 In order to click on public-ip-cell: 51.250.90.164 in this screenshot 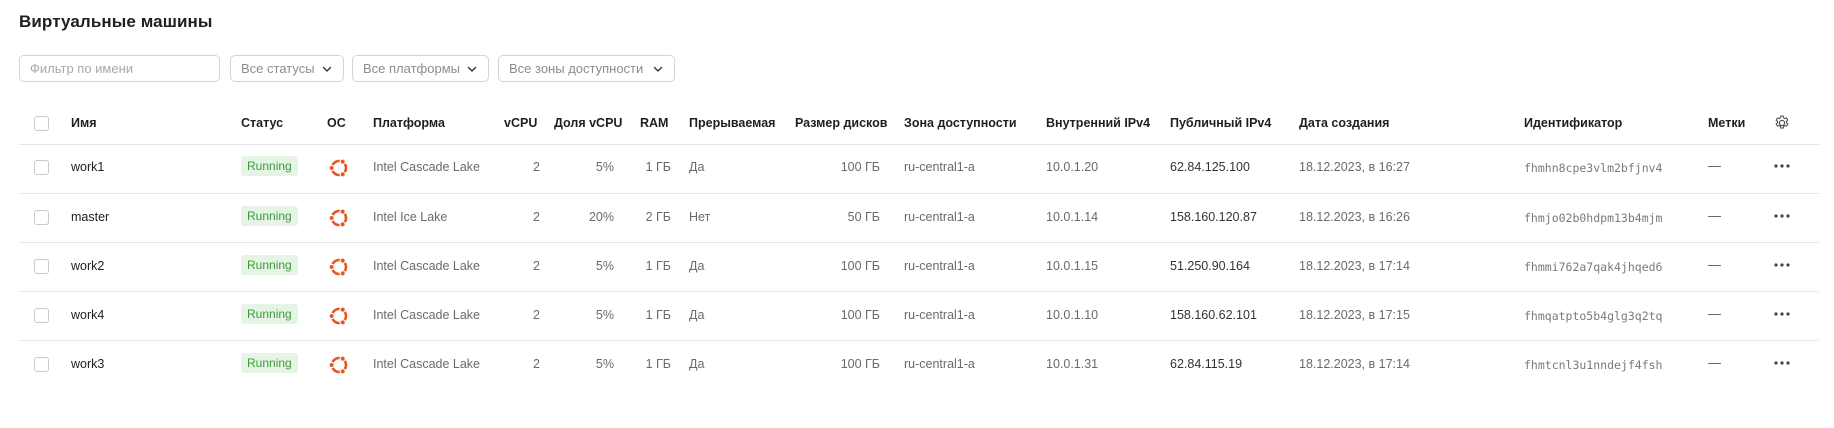, I will do `click(1210, 266)`.